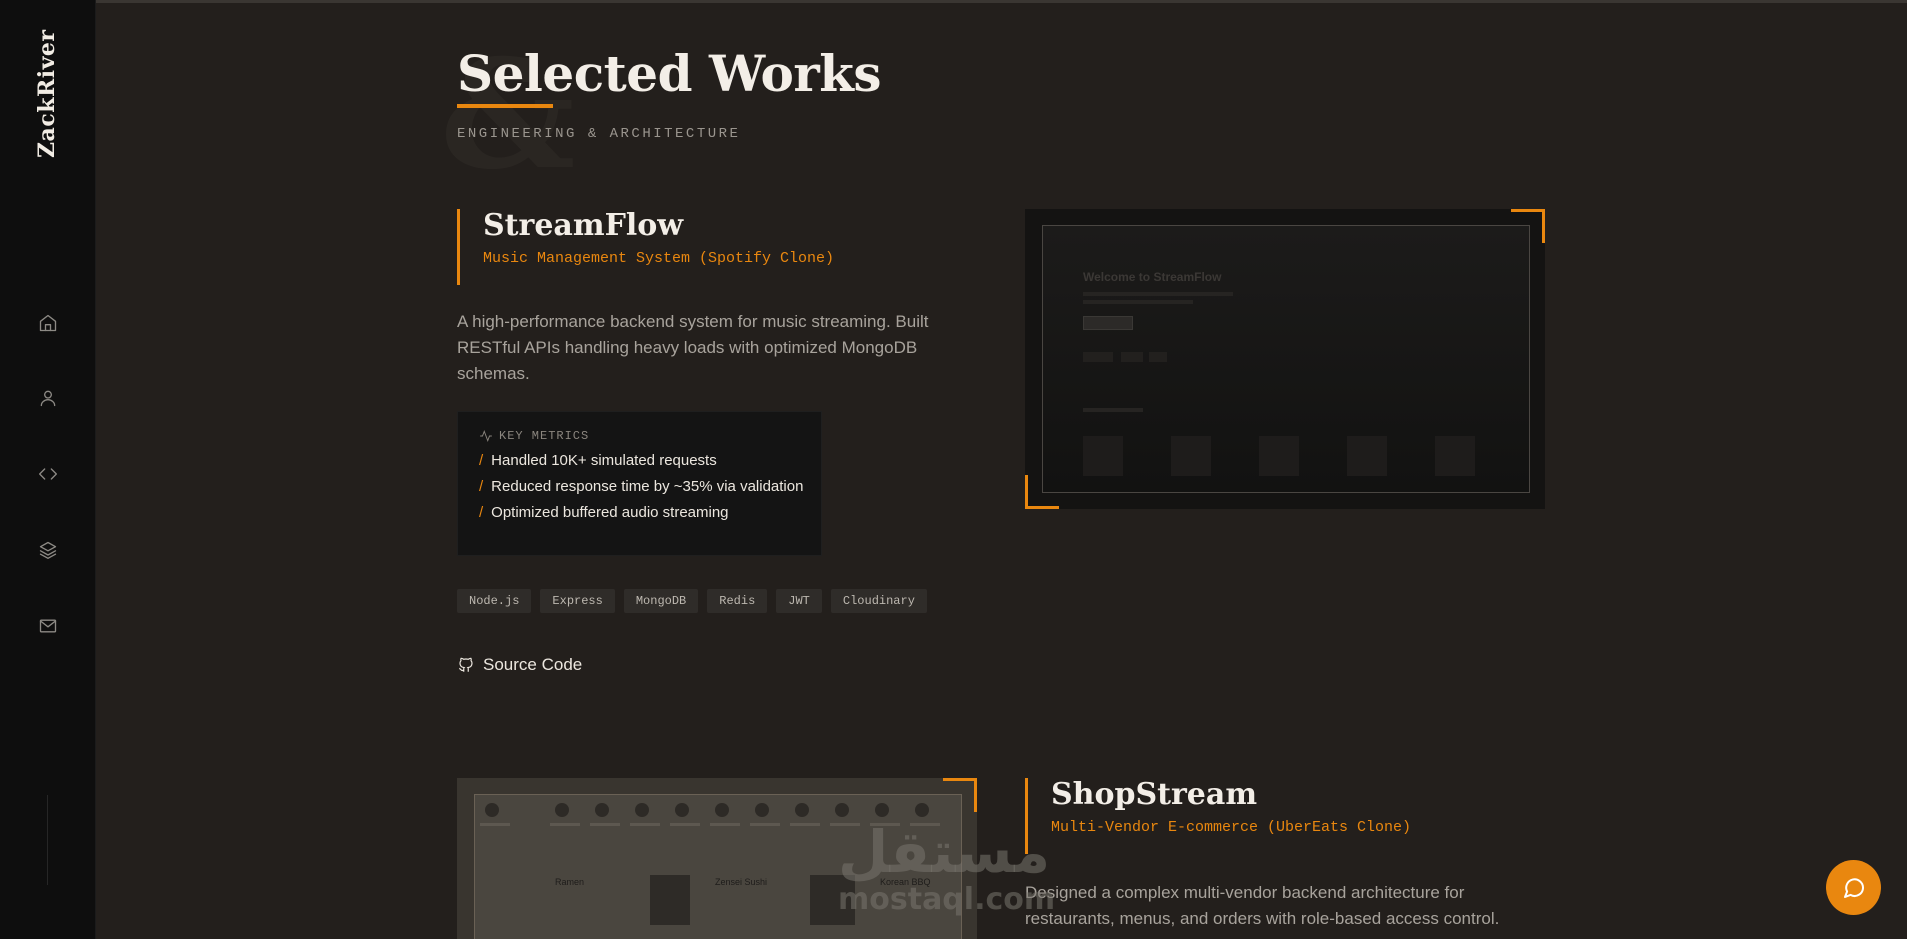 Image resolution: width=1907 pixels, height=939 pixels. I want to click on project-subtitle: Music Management System (Spotify Clone), so click(659, 258).